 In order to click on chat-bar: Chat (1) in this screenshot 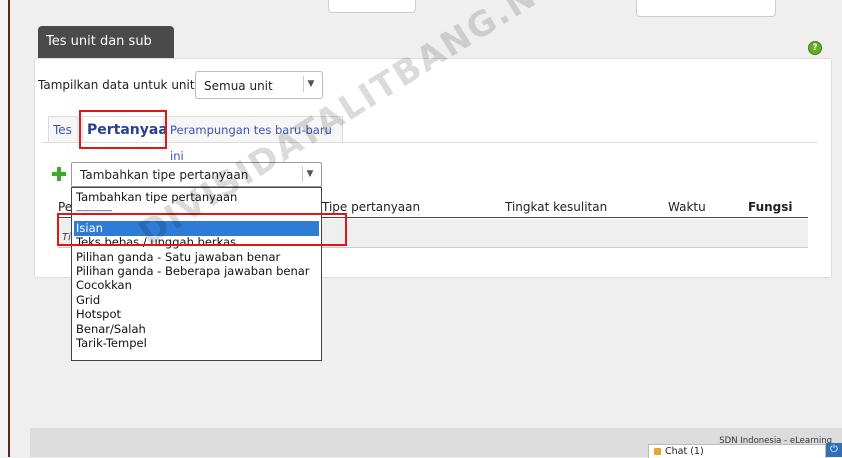, I will do `click(737, 451)`.